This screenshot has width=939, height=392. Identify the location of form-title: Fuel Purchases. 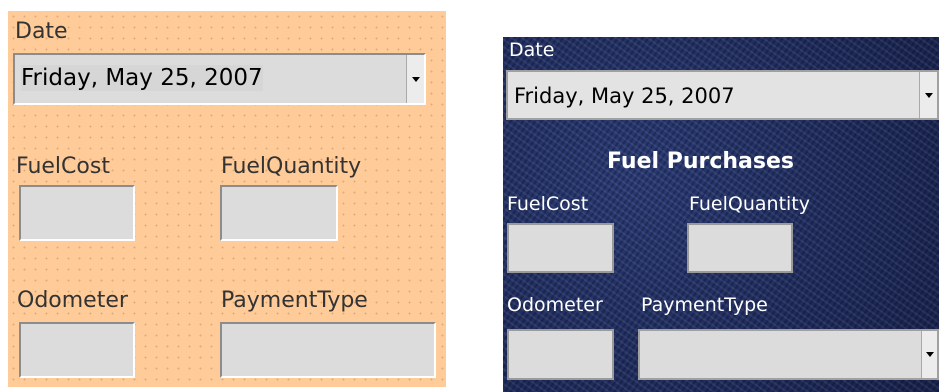
(701, 161).